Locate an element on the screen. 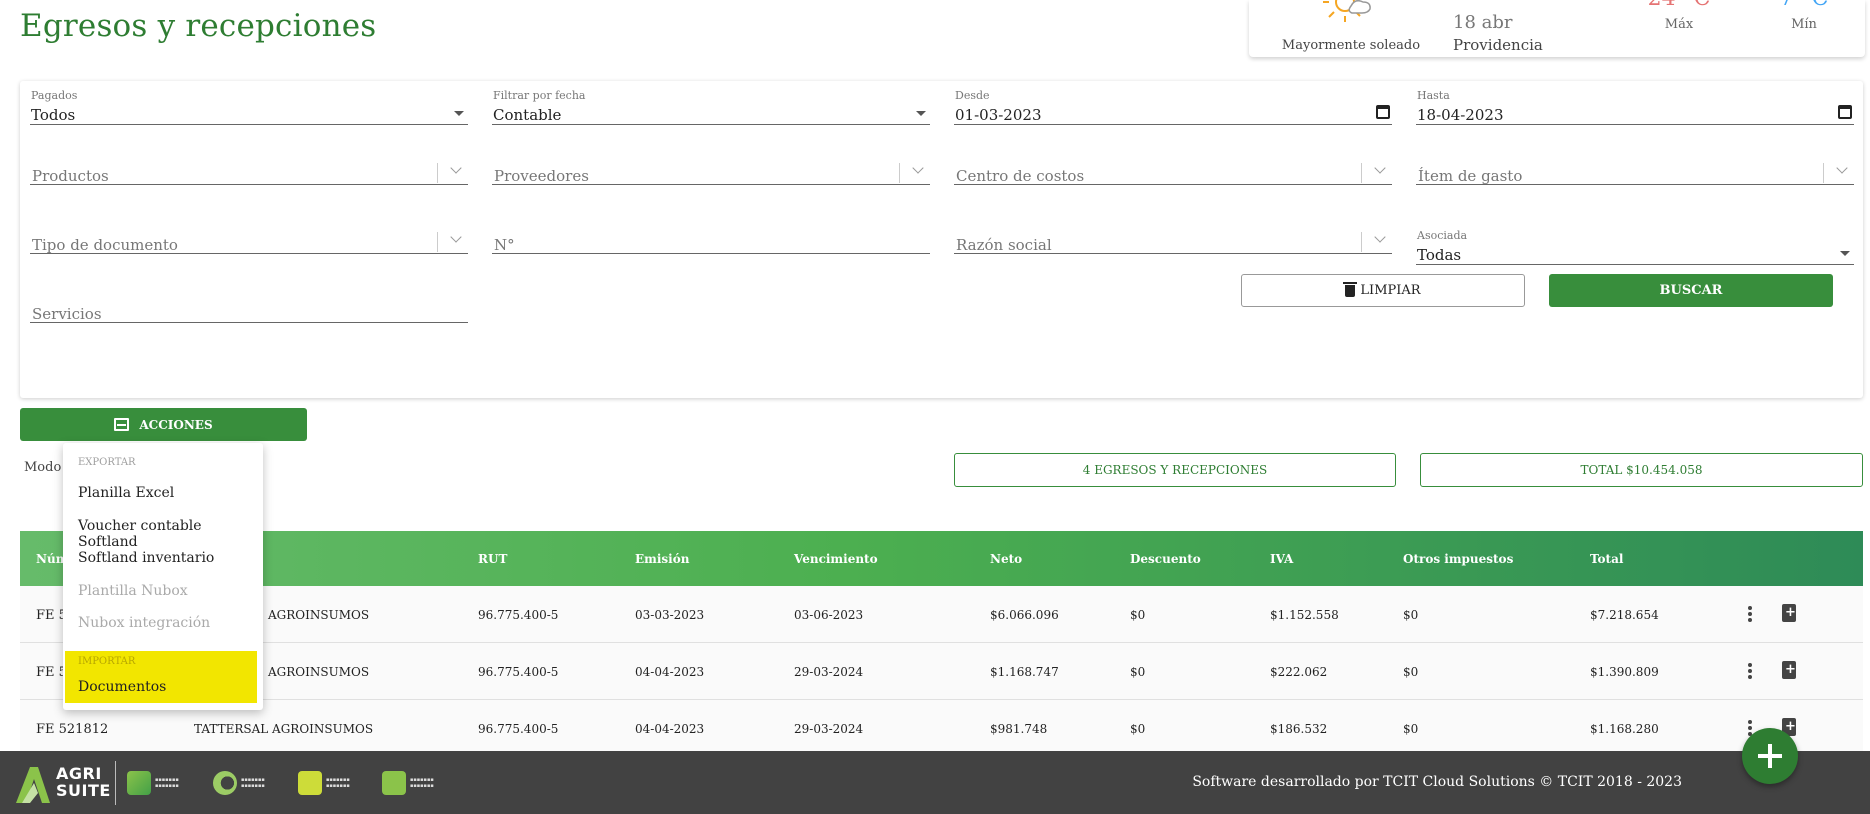 The height and width of the screenshot is (814, 1870). proveedores-placeholder: Proveedores is located at coordinates (541, 176).